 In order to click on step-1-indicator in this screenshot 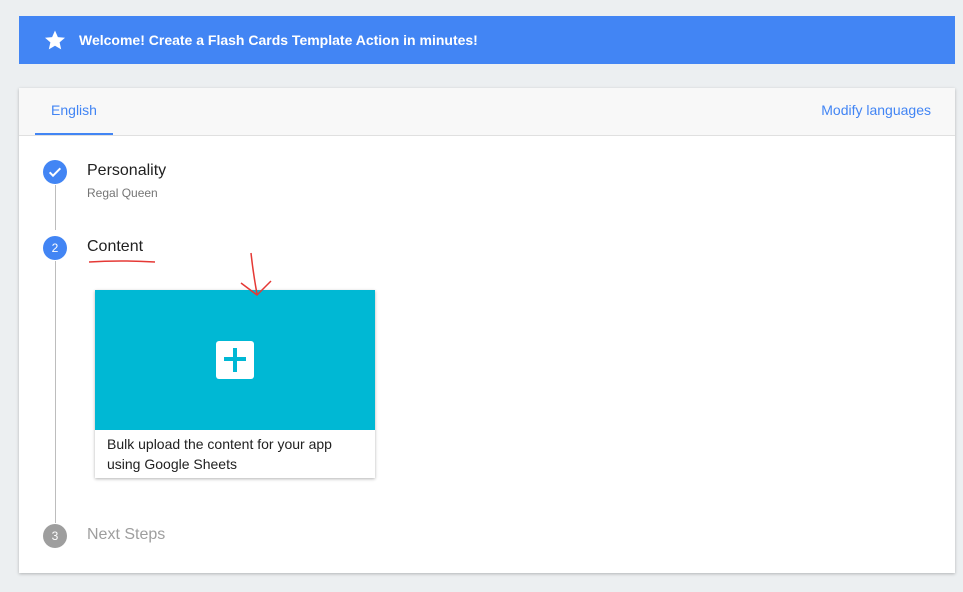, I will do `click(55, 172)`.